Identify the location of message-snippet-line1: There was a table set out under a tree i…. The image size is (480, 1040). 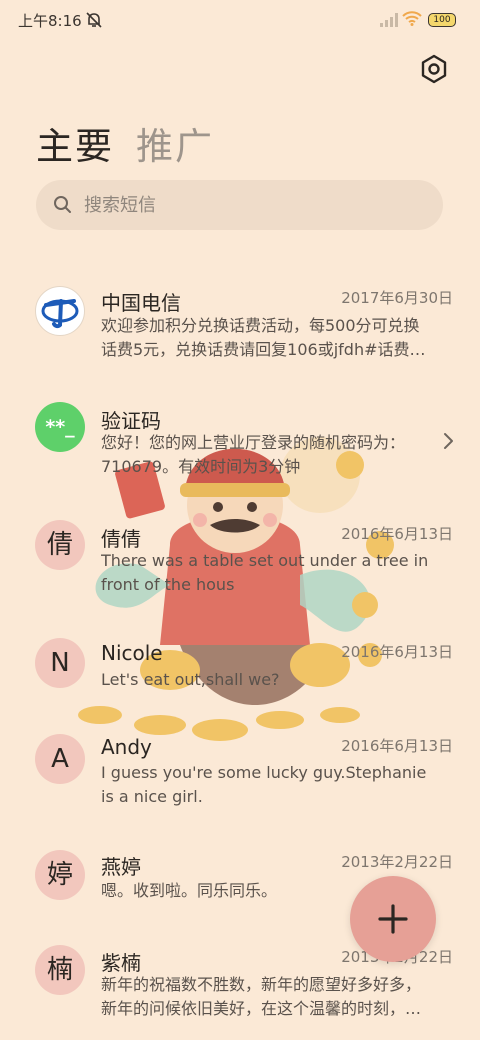
(265, 560).